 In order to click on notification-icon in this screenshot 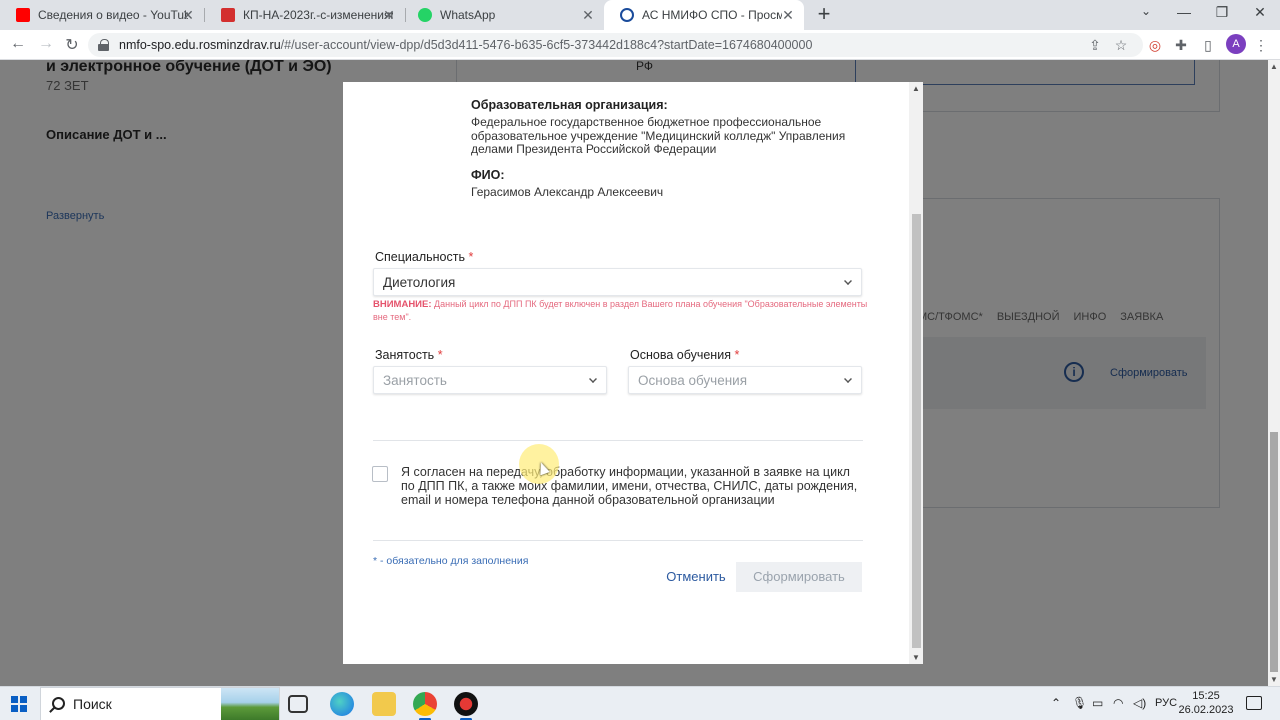, I will do `click(1254, 703)`.